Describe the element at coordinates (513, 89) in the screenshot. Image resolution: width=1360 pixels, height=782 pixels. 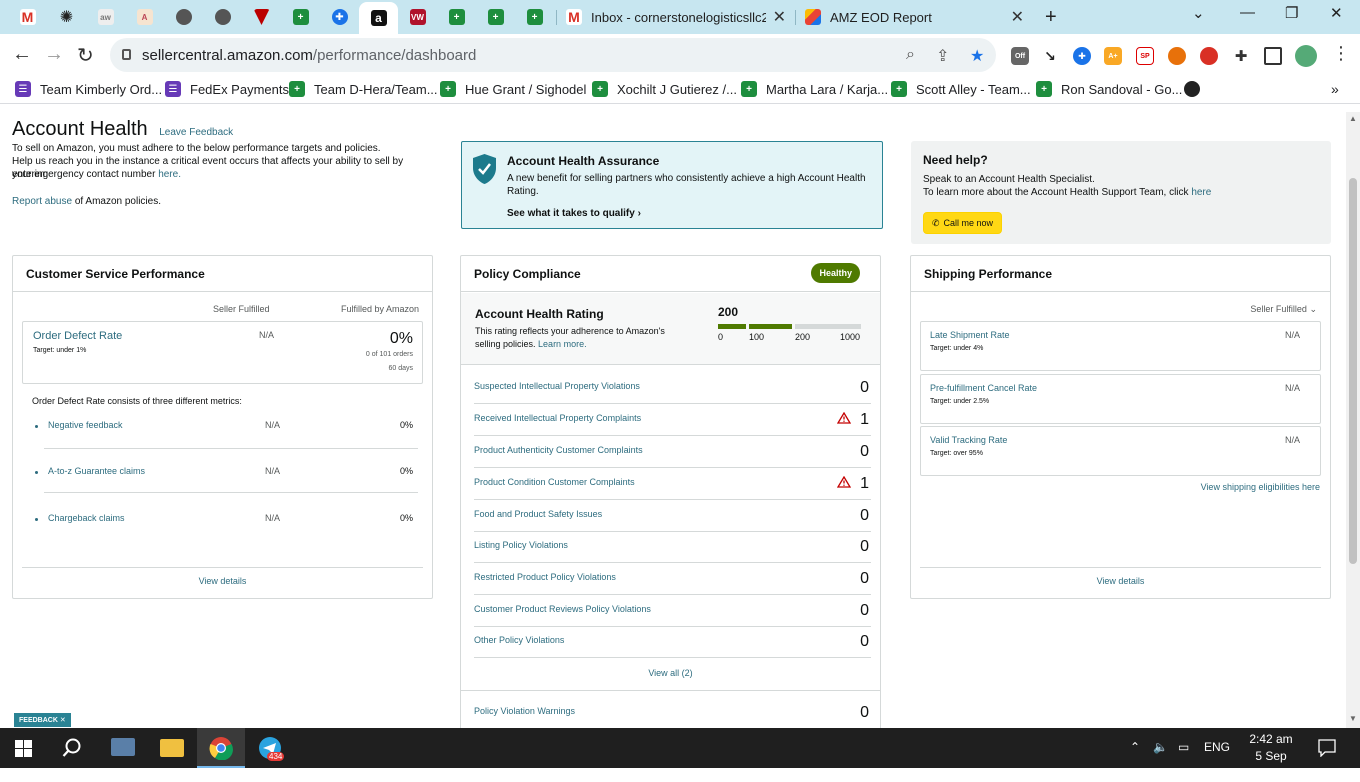
I see `bookmark-item: + Hue Grant / Sighodel` at that location.